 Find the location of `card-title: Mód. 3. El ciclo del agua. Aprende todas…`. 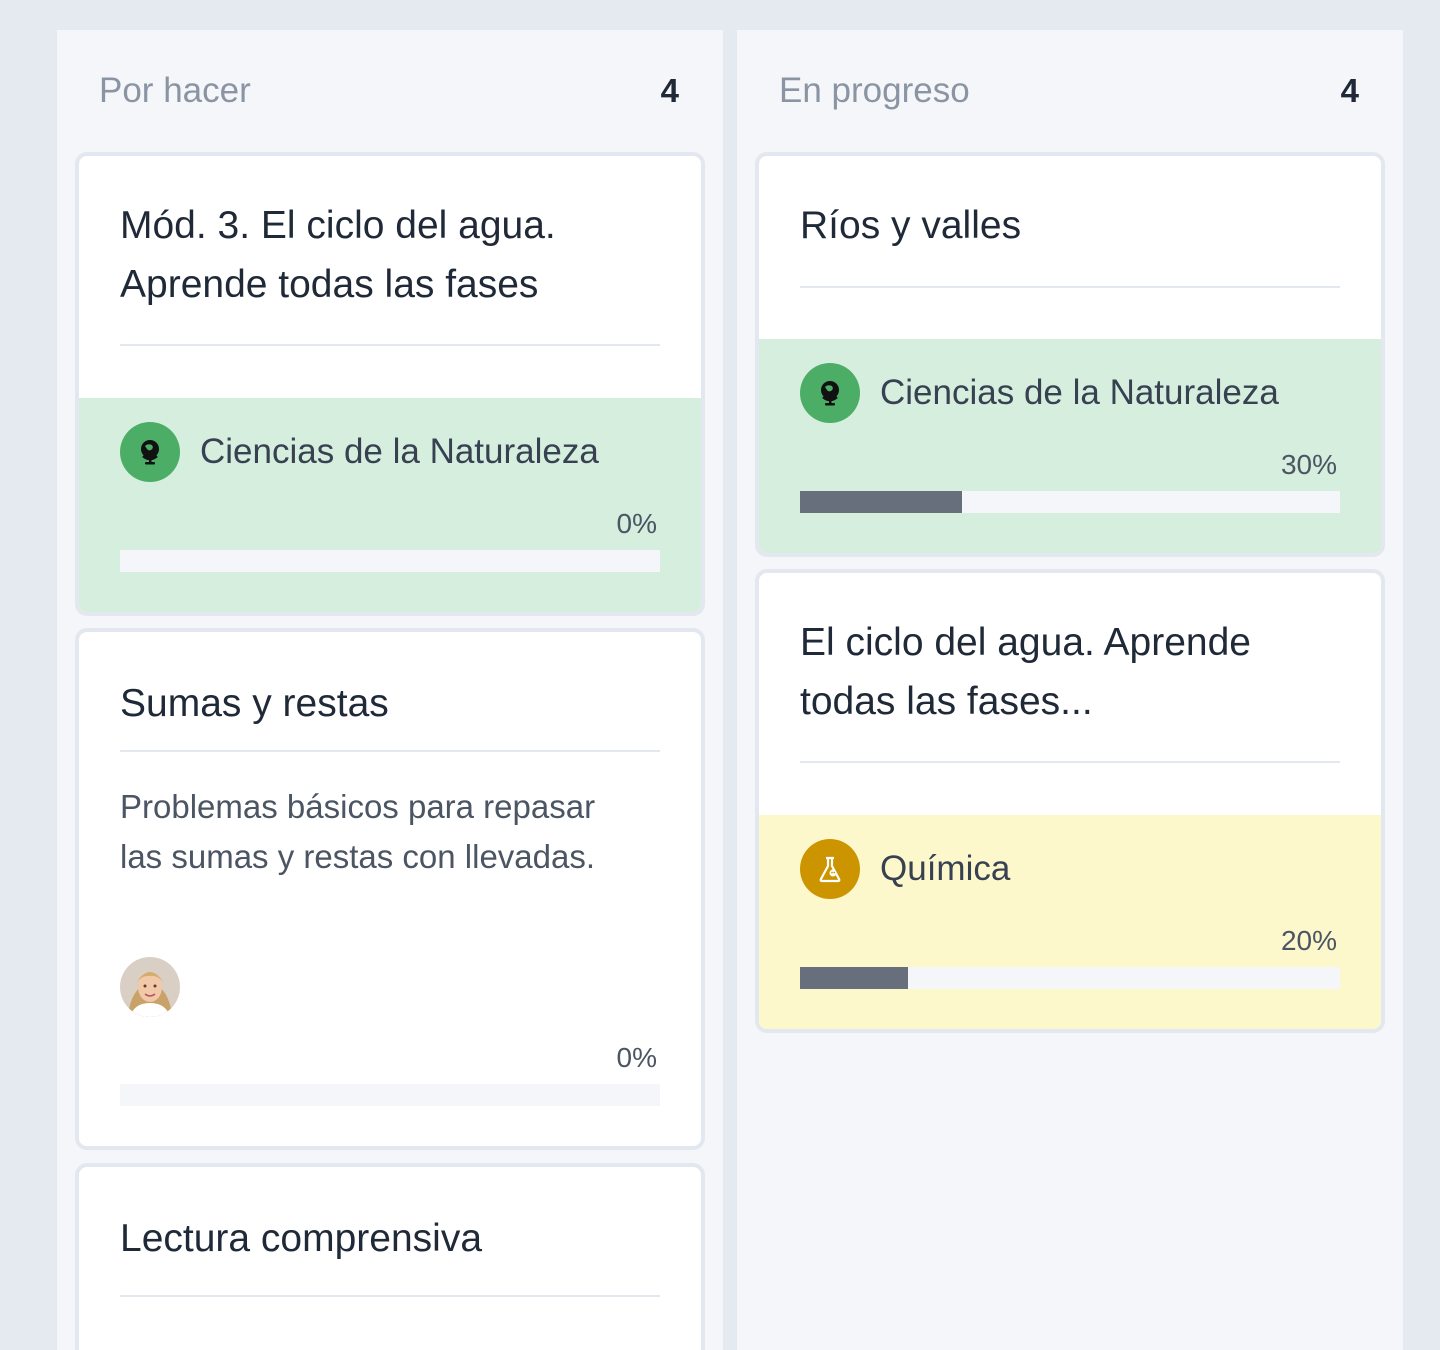

card-title: Mód. 3. El ciclo del agua. Aprende todas… is located at coordinates (390, 255).